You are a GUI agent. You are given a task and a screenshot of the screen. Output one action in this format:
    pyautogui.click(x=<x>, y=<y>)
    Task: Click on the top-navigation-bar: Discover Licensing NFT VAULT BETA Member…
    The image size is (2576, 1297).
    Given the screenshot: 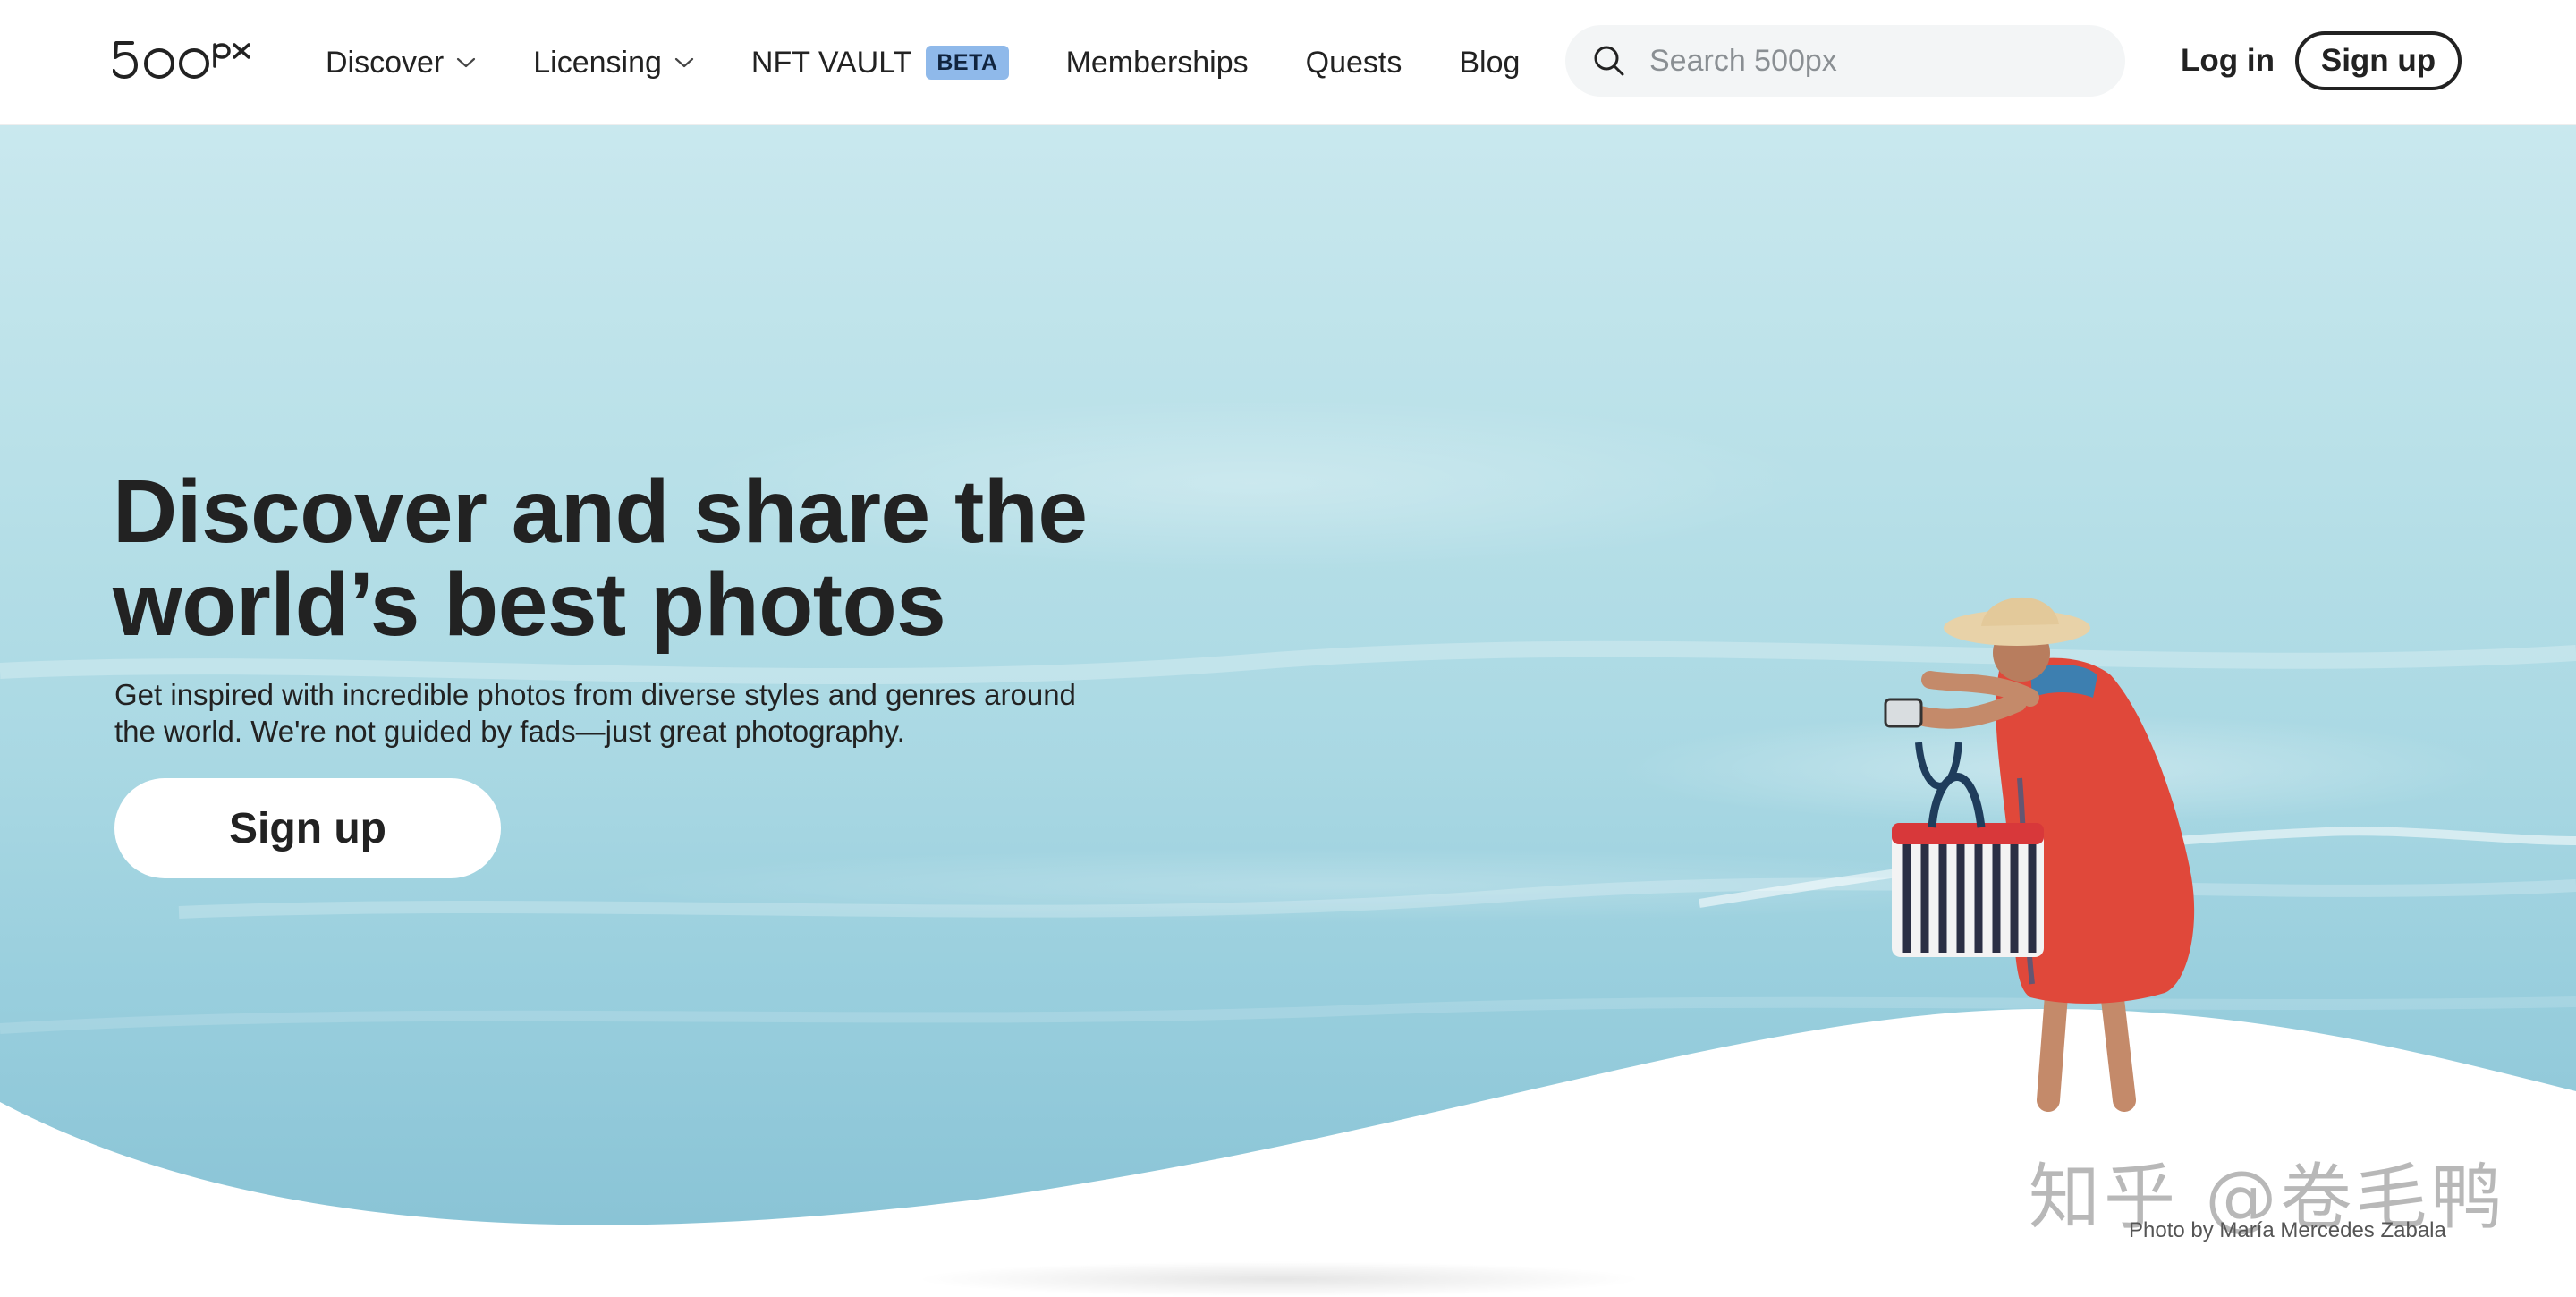 What is the action you would take?
    pyautogui.click(x=1288, y=63)
    